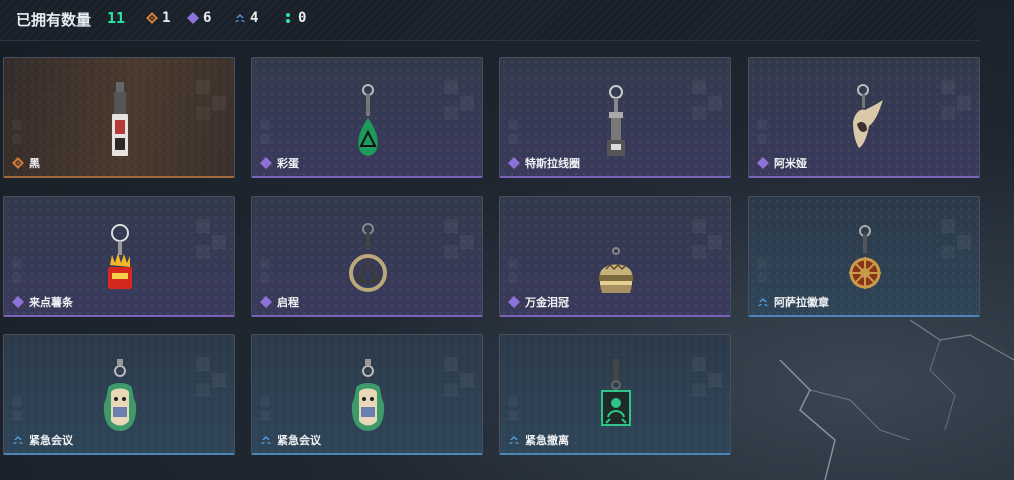 The width and height of the screenshot is (1014, 480). I want to click on fries-charm-icon, so click(120, 256).